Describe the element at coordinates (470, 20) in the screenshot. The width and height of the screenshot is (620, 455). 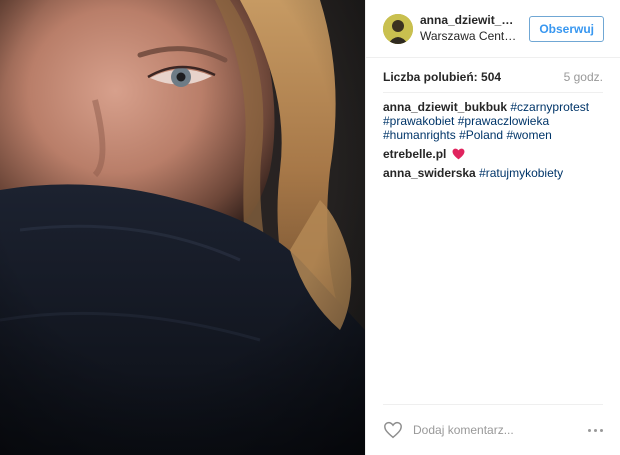
I see `username-link: anna_dziewit_bukbuk` at that location.